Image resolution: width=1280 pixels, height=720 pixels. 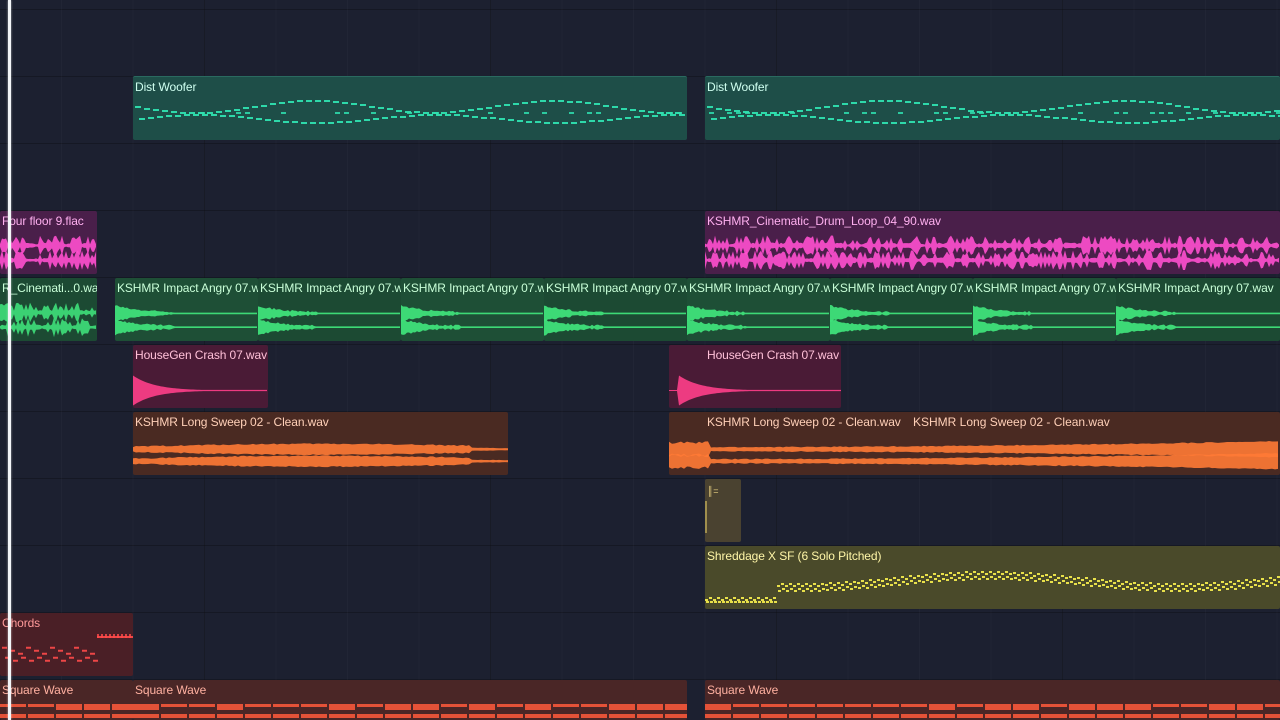 I want to click on clip-label: KSHMR_Cinematic_Drum_Loop_04_90.wav, so click(x=824, y=221).